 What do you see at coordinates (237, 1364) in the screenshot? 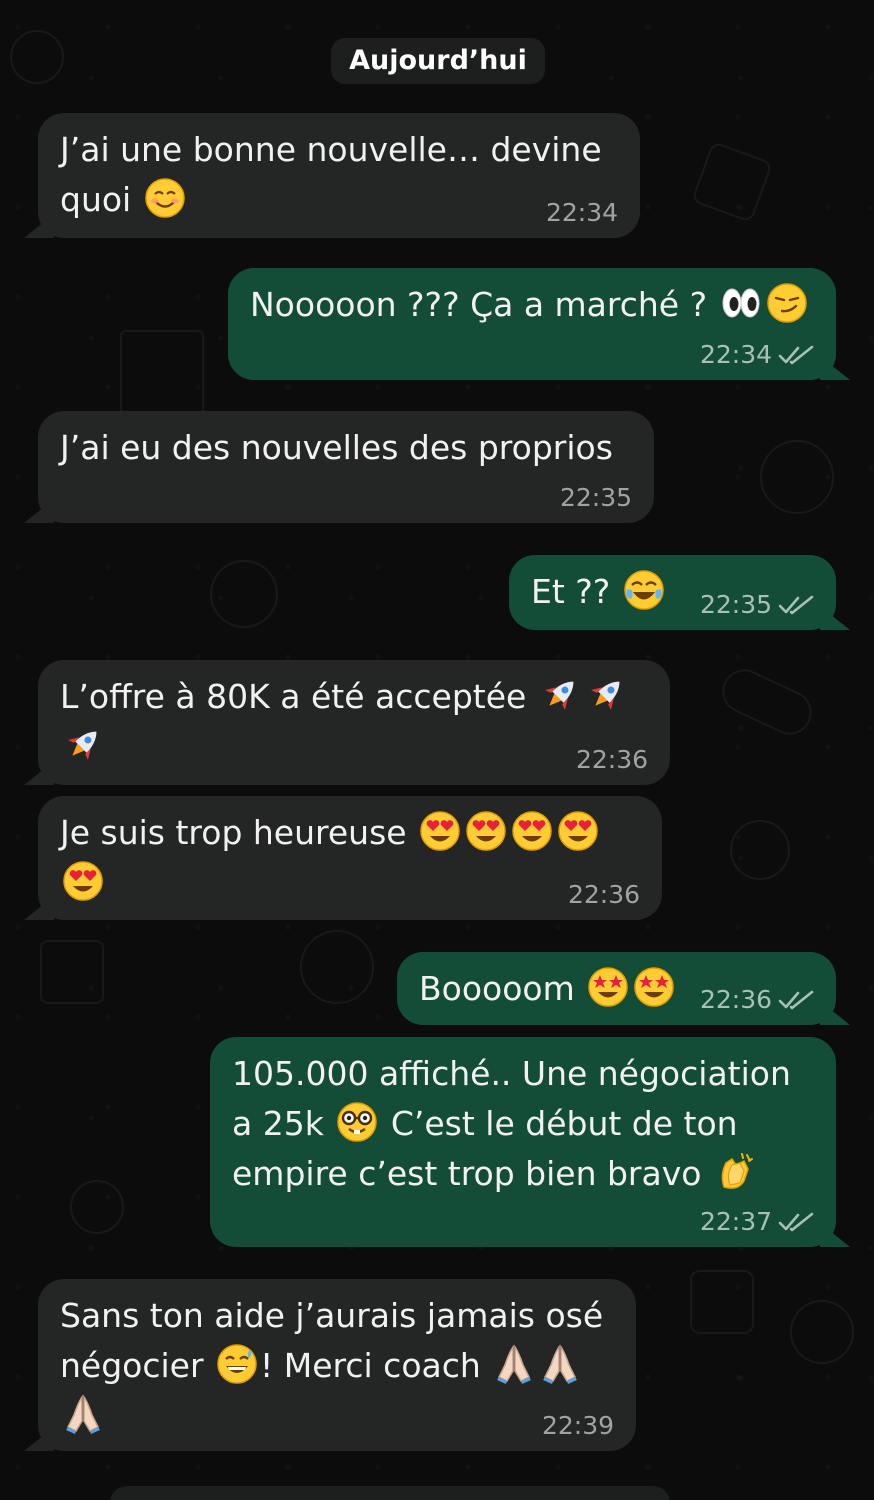
I see `grinning-sweat-emoji-icon` at bounding box center [237, 1364].